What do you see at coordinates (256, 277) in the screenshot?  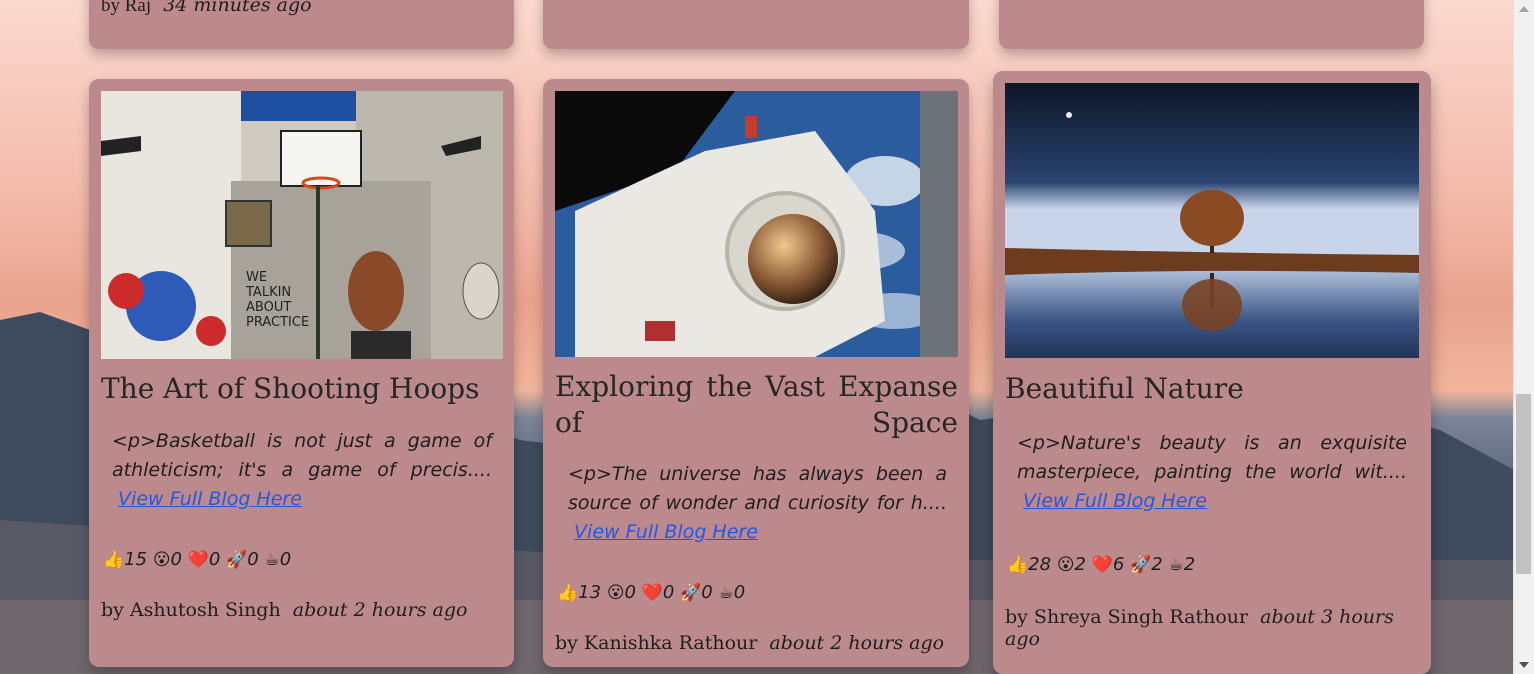 I see `svg-text: WE` at bounding box center [256, 277].